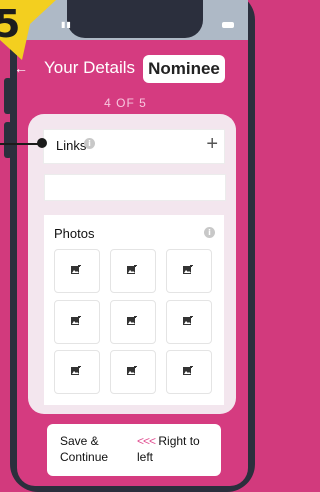 Image resolution: width=320 pixels, height=492 pixels. Describe the element at coordinates (66, 24) in the screenshot. I see `signal-icon: ▮▮` at that location.